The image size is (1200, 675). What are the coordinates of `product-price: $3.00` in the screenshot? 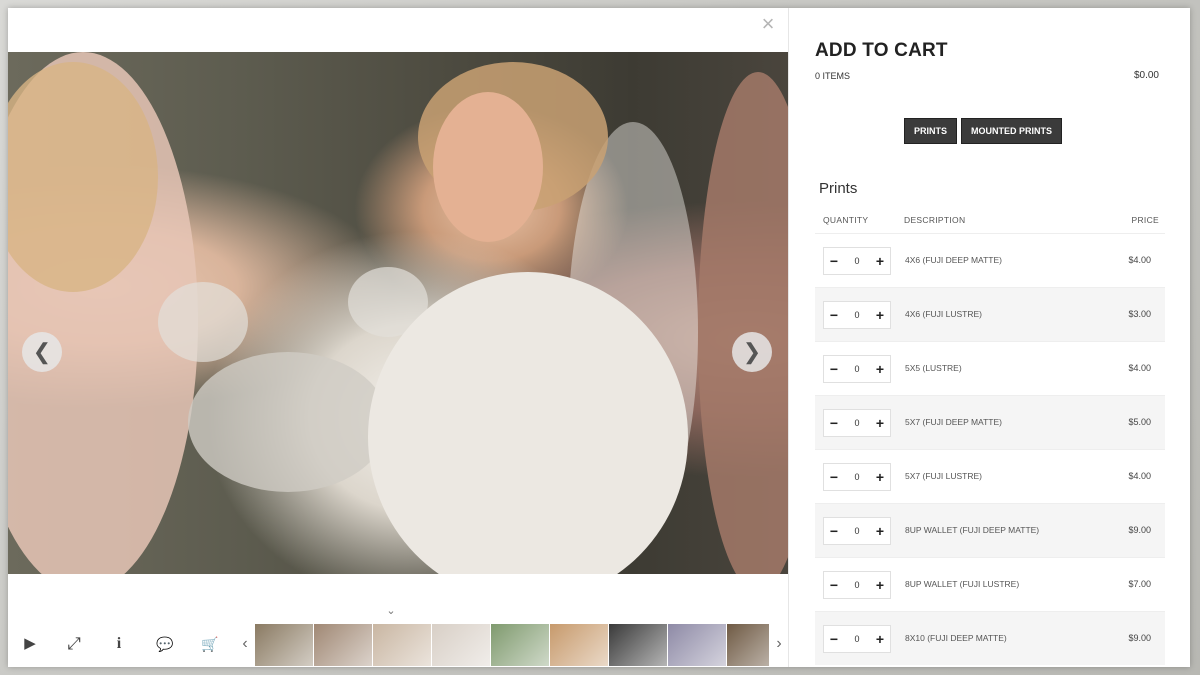 It's located at (1139, 314).